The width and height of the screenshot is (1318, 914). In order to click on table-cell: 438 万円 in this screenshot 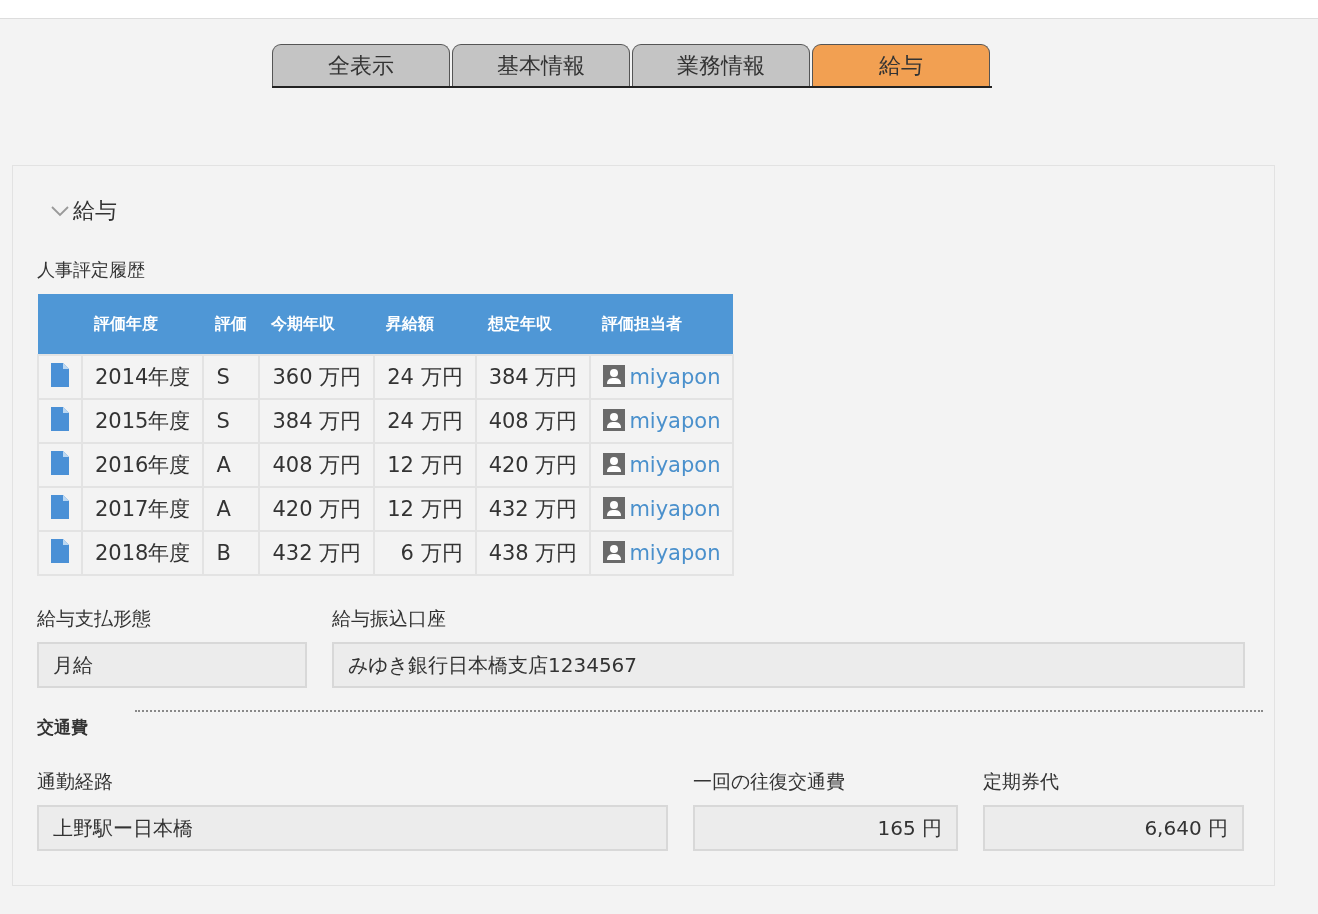, I will do `click(533, 553)`.